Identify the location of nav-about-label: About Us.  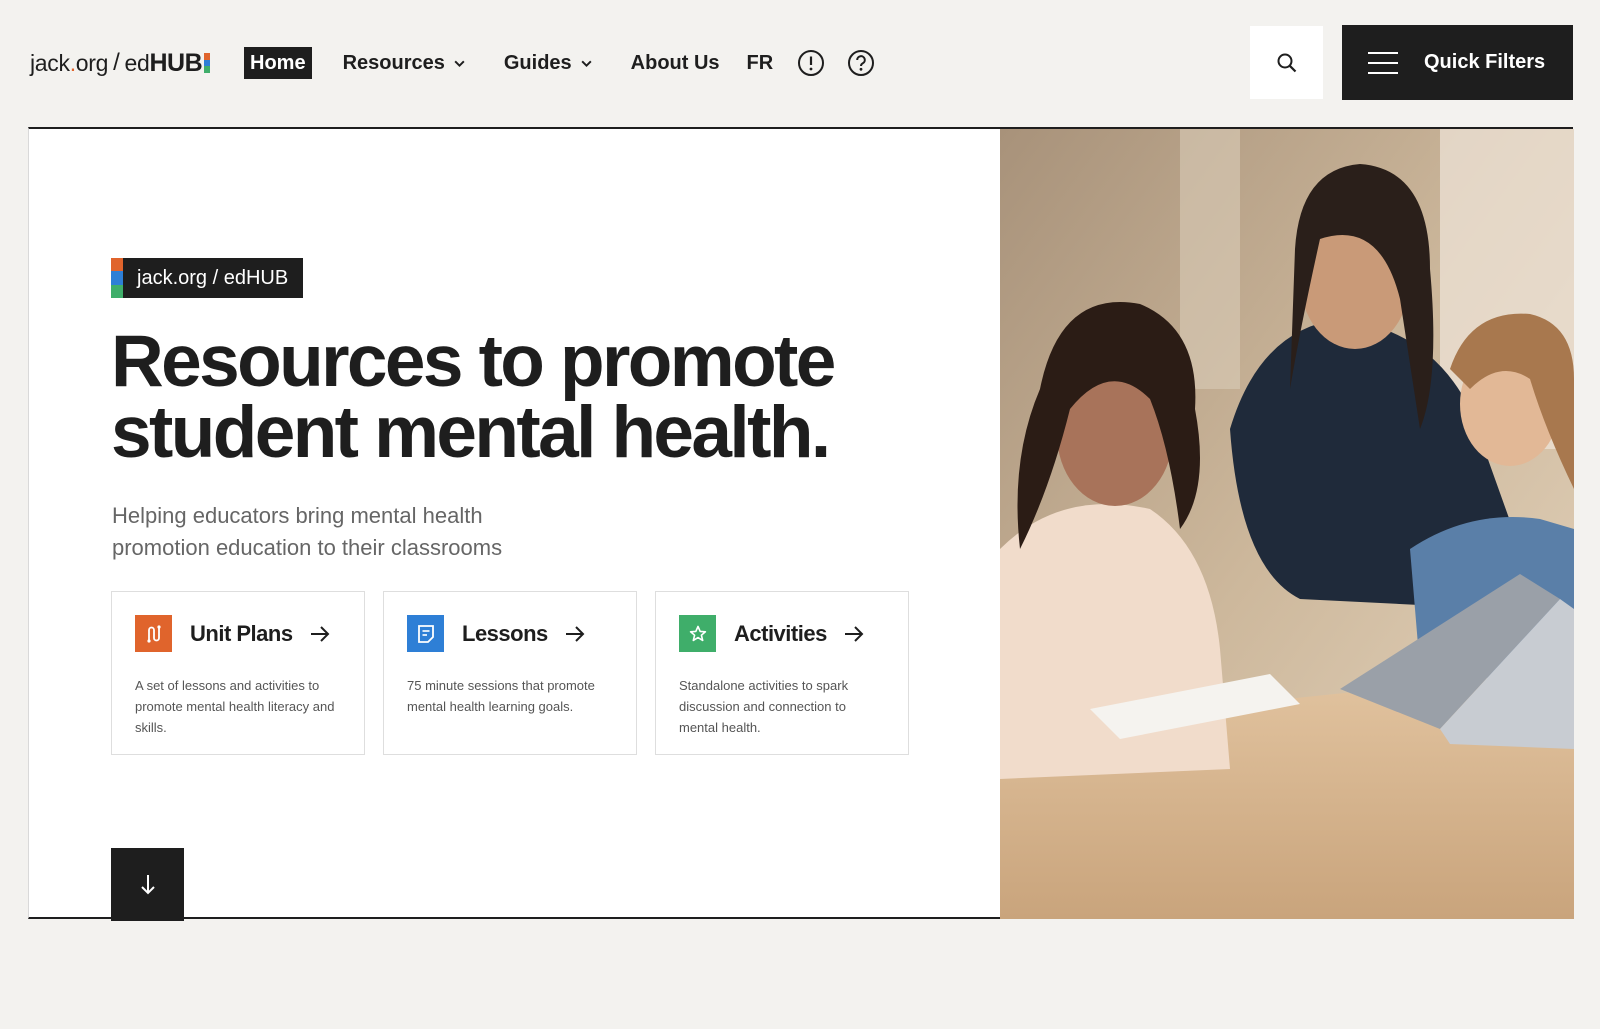
(675, 62).